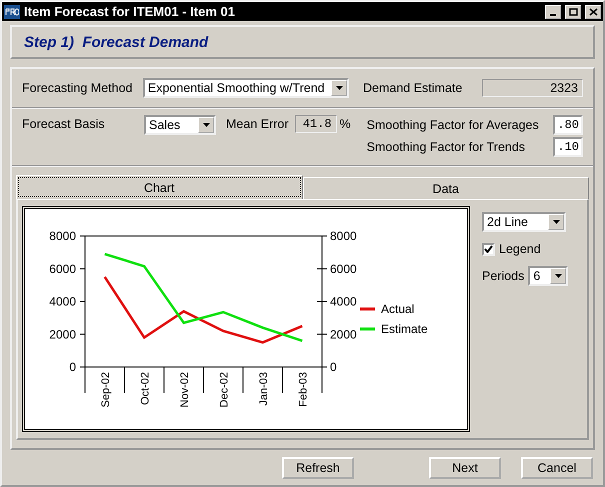 This screenshot has width=605, height=487. I want to click on chart-type-dropdown: 2d Line, so click(524, 222).